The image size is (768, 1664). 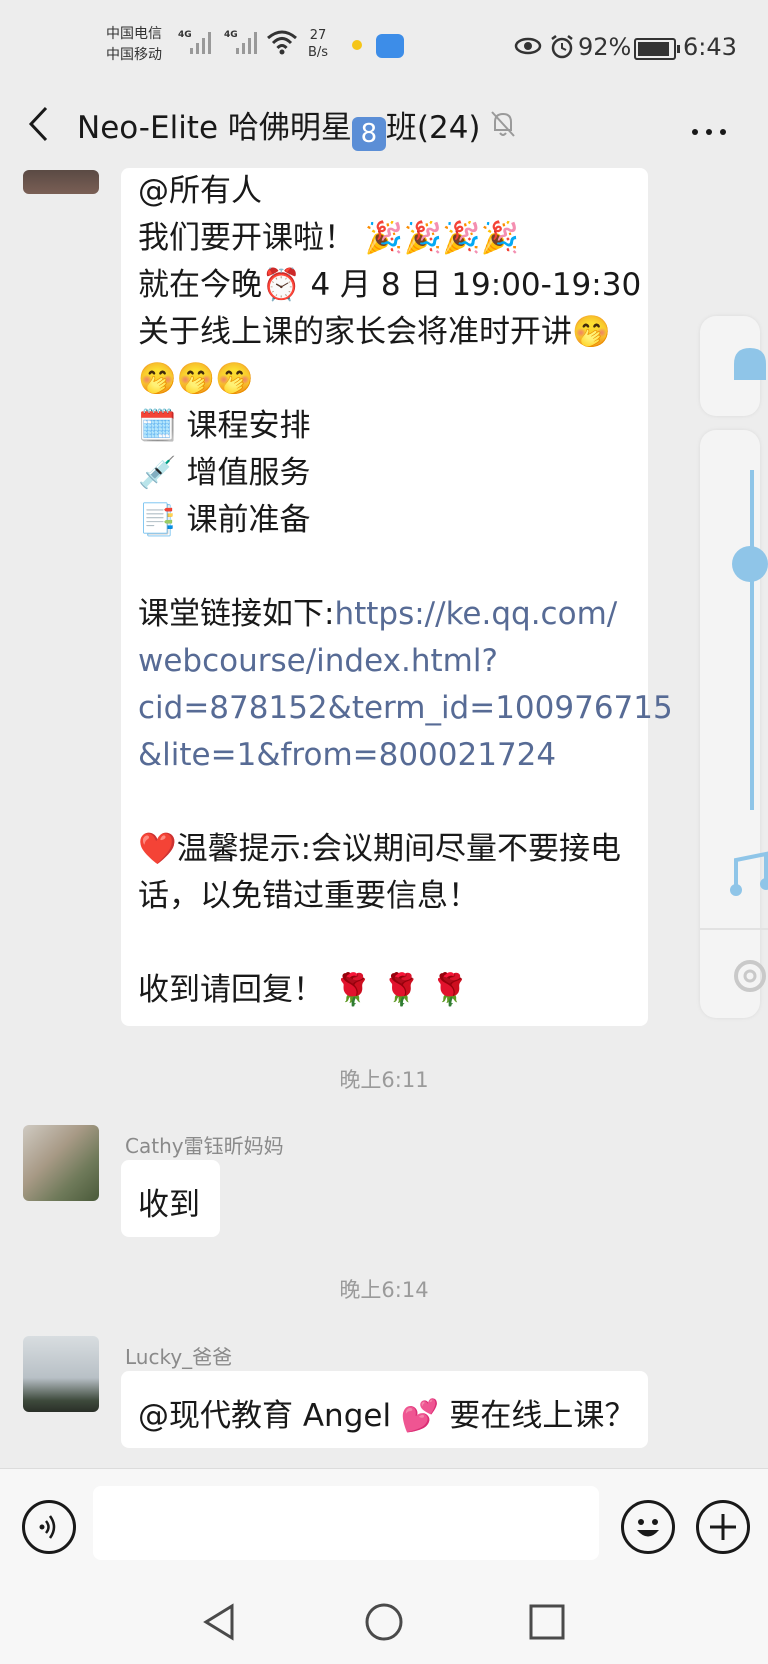 What do you see at coordinates (282, 42) in the screenshot?
I see `wifi-icon` at bounding box center [282, 42].